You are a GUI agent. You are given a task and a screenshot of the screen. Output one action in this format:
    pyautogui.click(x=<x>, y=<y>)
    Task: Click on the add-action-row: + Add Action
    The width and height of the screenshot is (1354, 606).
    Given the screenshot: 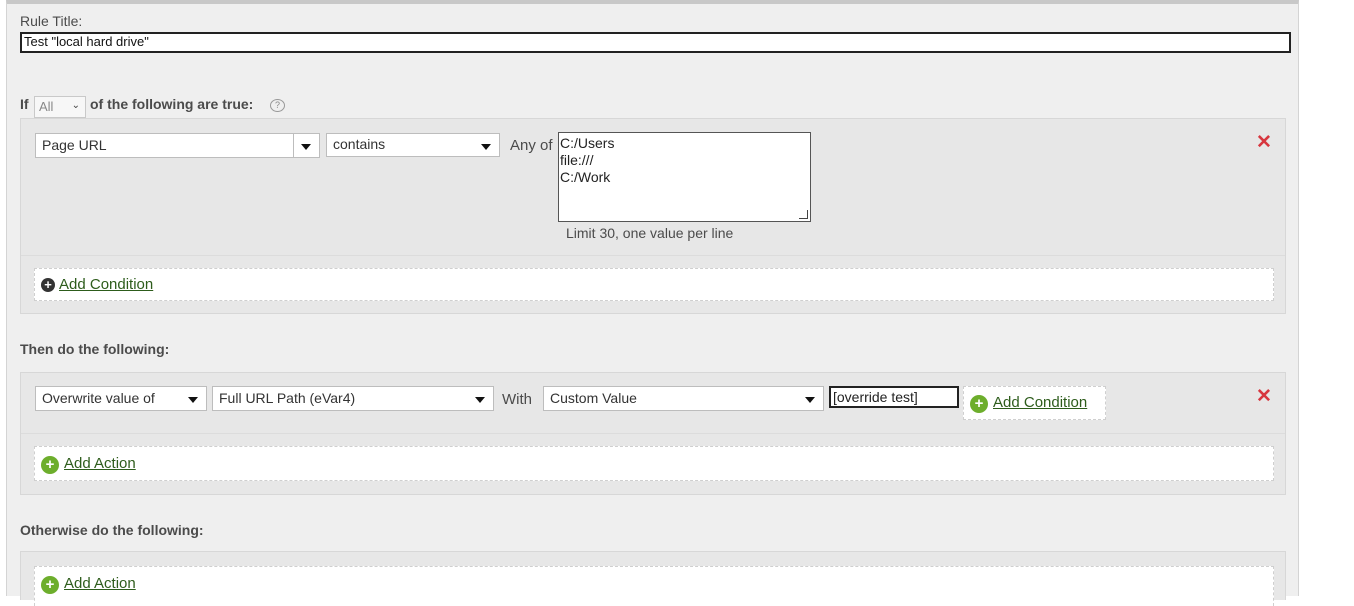 What is the action you would take?
    pyautogui.click(x=654, y=463)
    